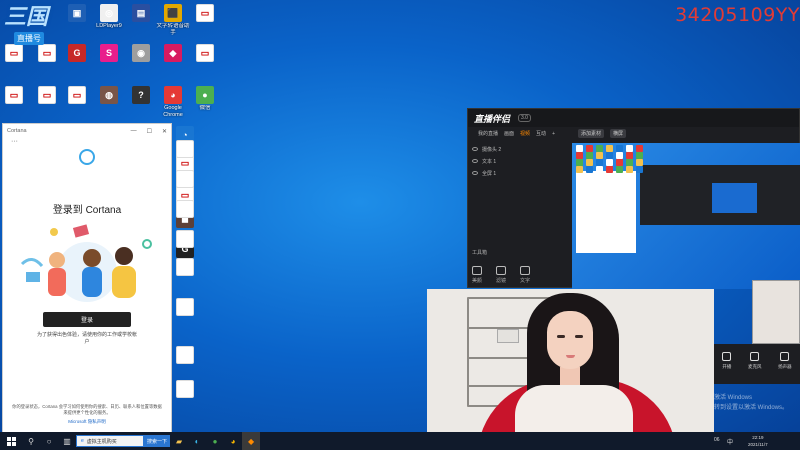  I want to click on windows-logo-icon, so click(11, 441).